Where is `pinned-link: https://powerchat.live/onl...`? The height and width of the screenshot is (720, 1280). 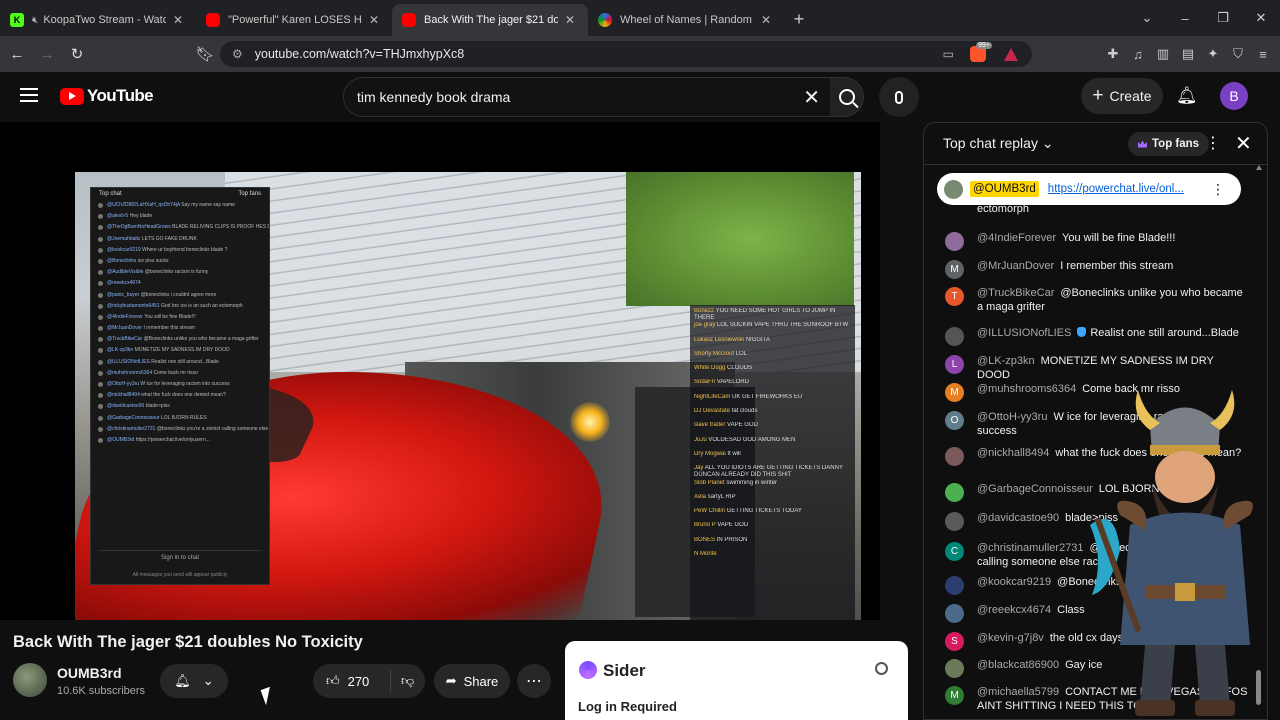
pinned-link: https://powerchat.live/onl... is located at coordinates (1116, 189).